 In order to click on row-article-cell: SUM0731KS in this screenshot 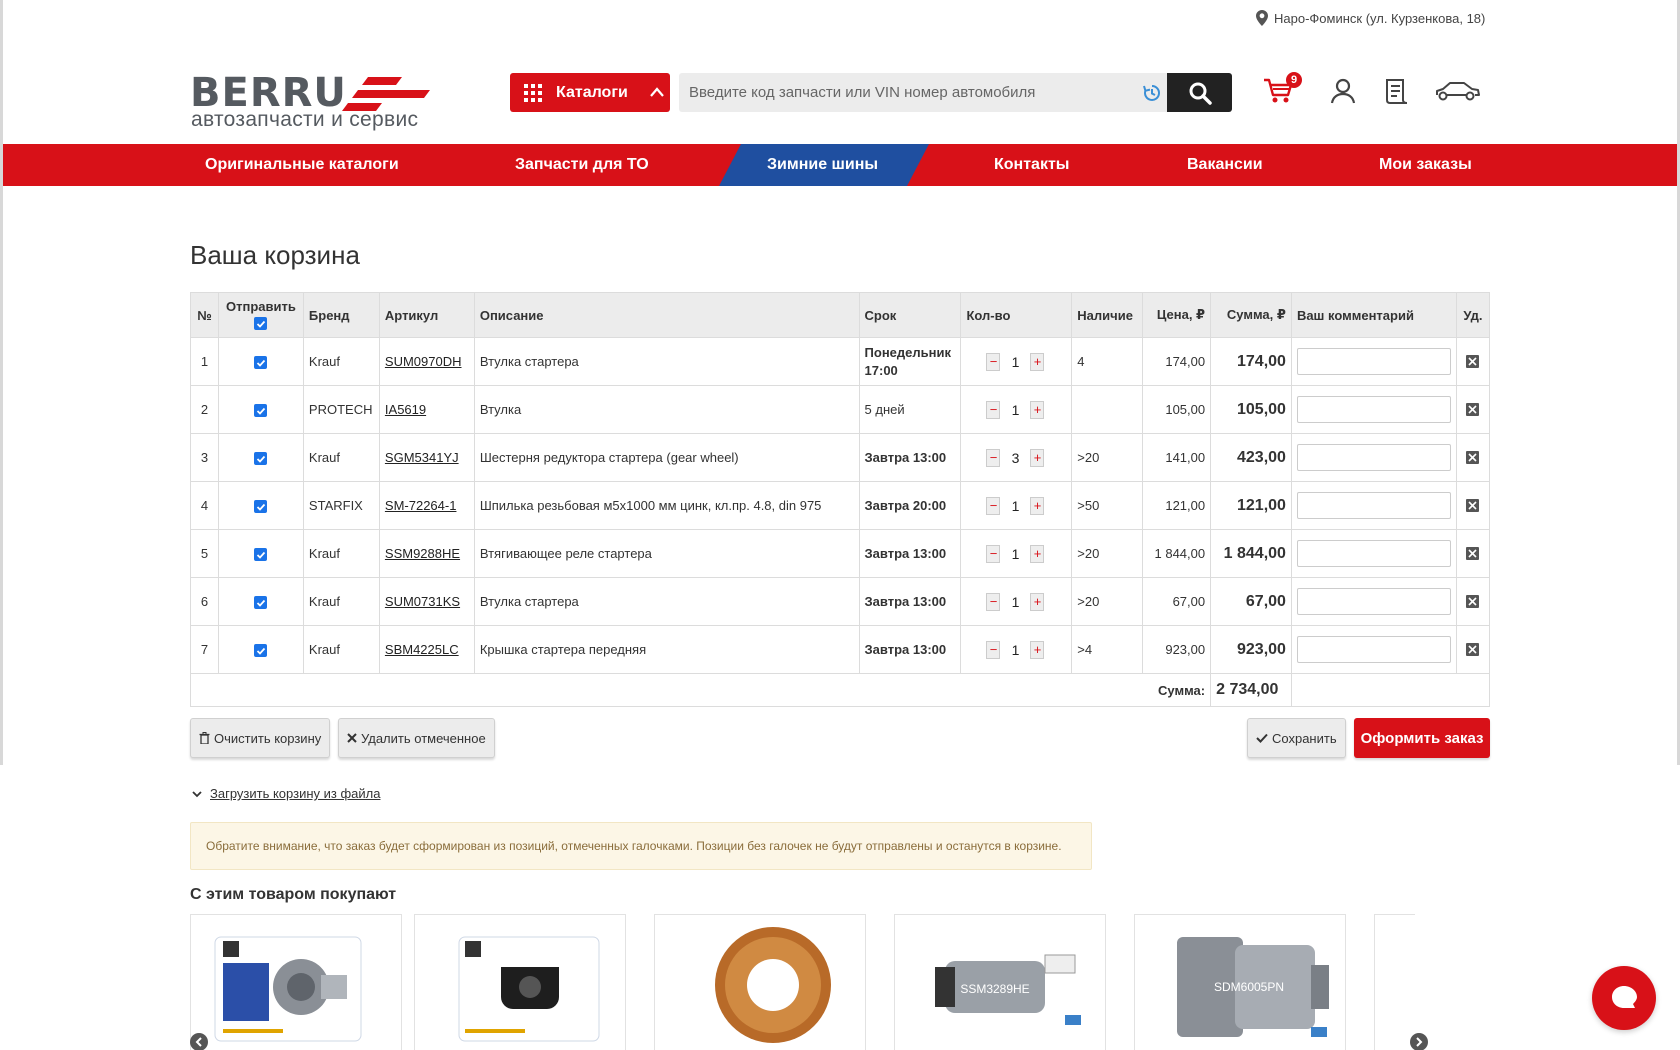, I will do `click(426, 601)`.